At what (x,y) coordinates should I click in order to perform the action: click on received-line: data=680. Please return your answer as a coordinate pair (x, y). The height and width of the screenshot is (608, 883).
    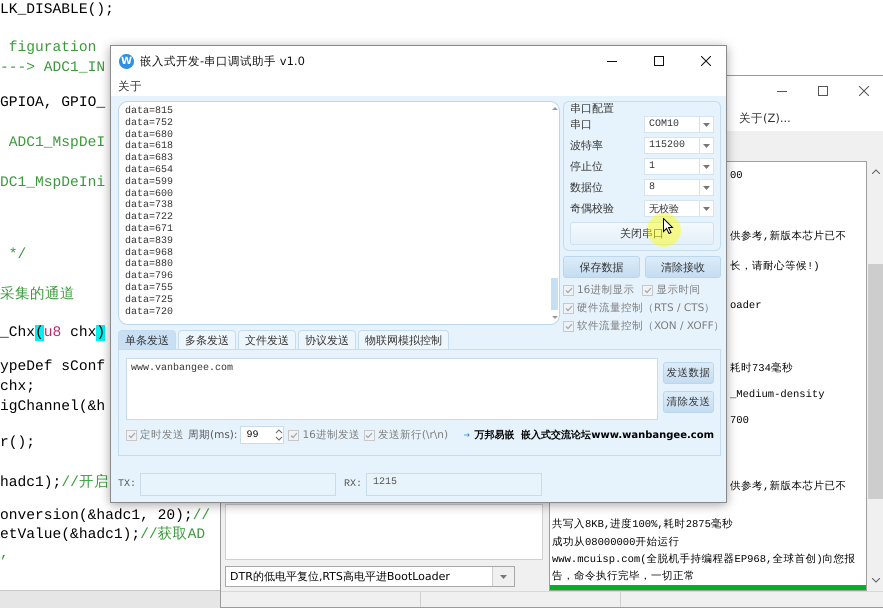
    Looking at the image, I should click on (149, 135).